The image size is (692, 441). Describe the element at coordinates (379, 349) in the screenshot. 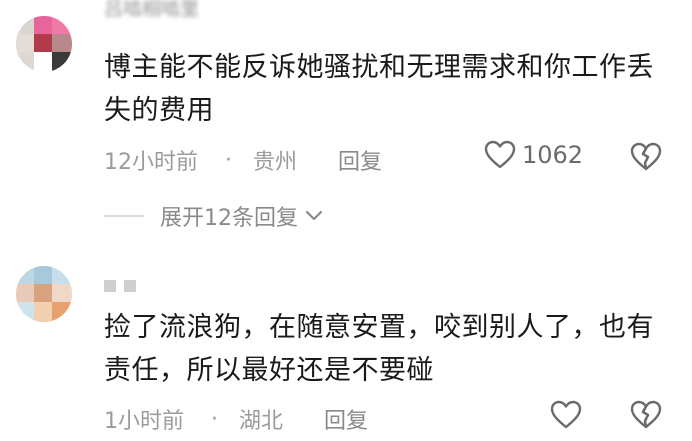

I see `comment-text: 捡了流浪狗，在随意安置，咬到别人了，也有责任，所以最好还是不要碰` at that location.